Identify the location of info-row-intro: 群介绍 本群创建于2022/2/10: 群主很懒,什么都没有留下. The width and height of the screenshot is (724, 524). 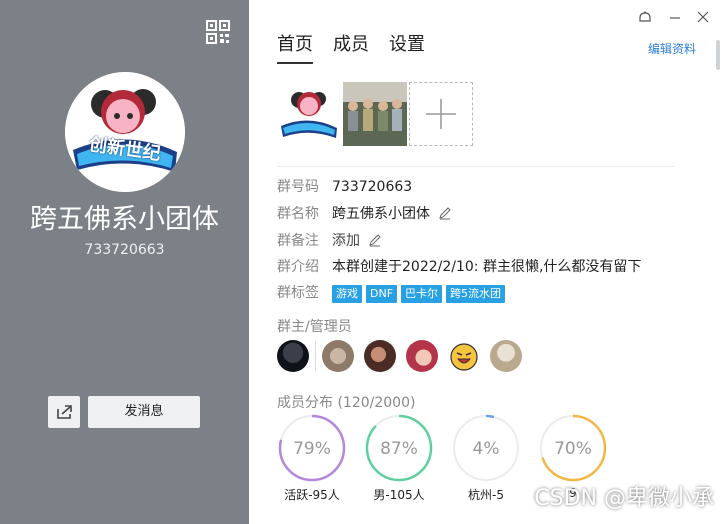
(459, 267).